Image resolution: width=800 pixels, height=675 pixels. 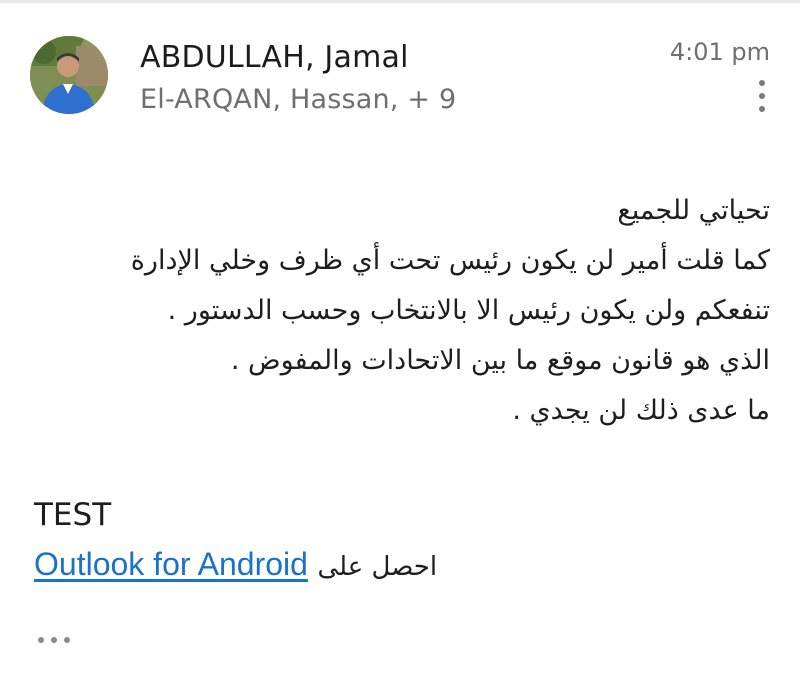 I want to click on show-quoted-text-button, so click(x=56, y=640).